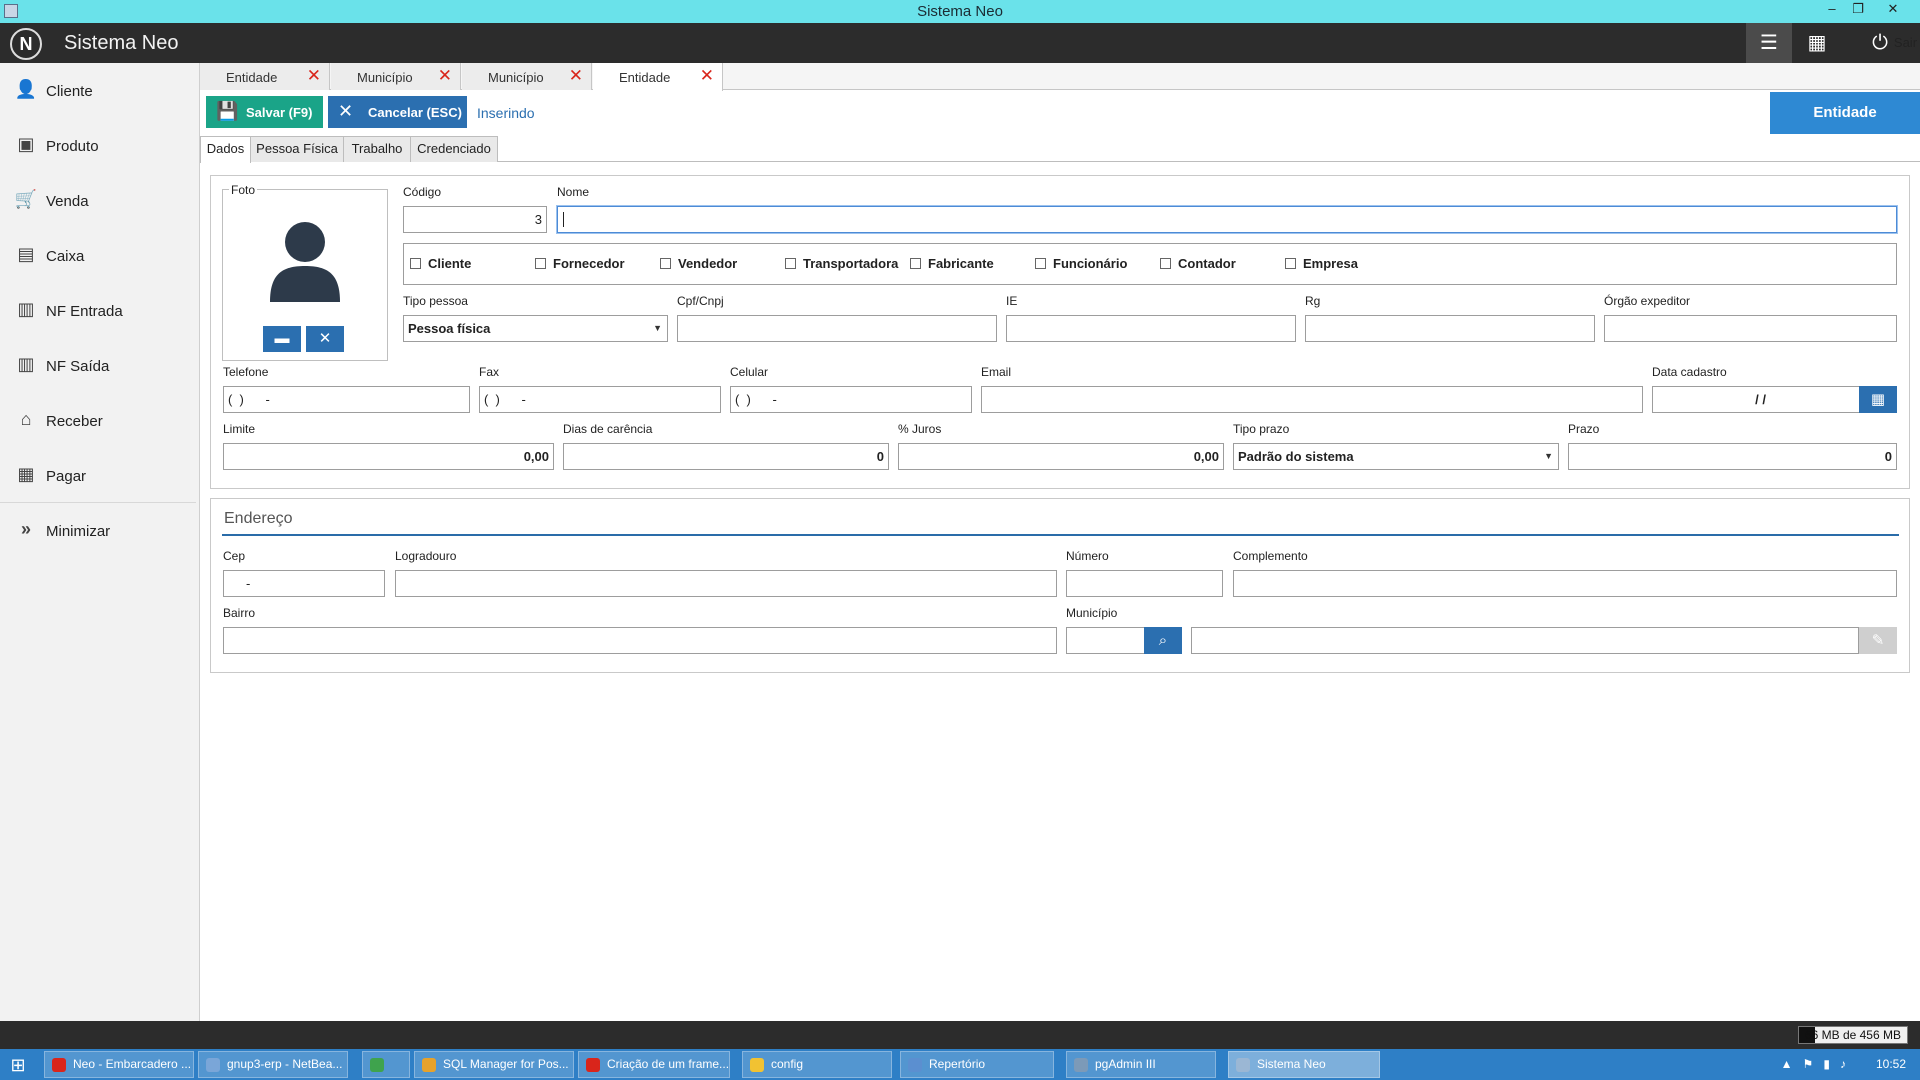  I want to click on prazo-field: 0, so click(1732, 456).